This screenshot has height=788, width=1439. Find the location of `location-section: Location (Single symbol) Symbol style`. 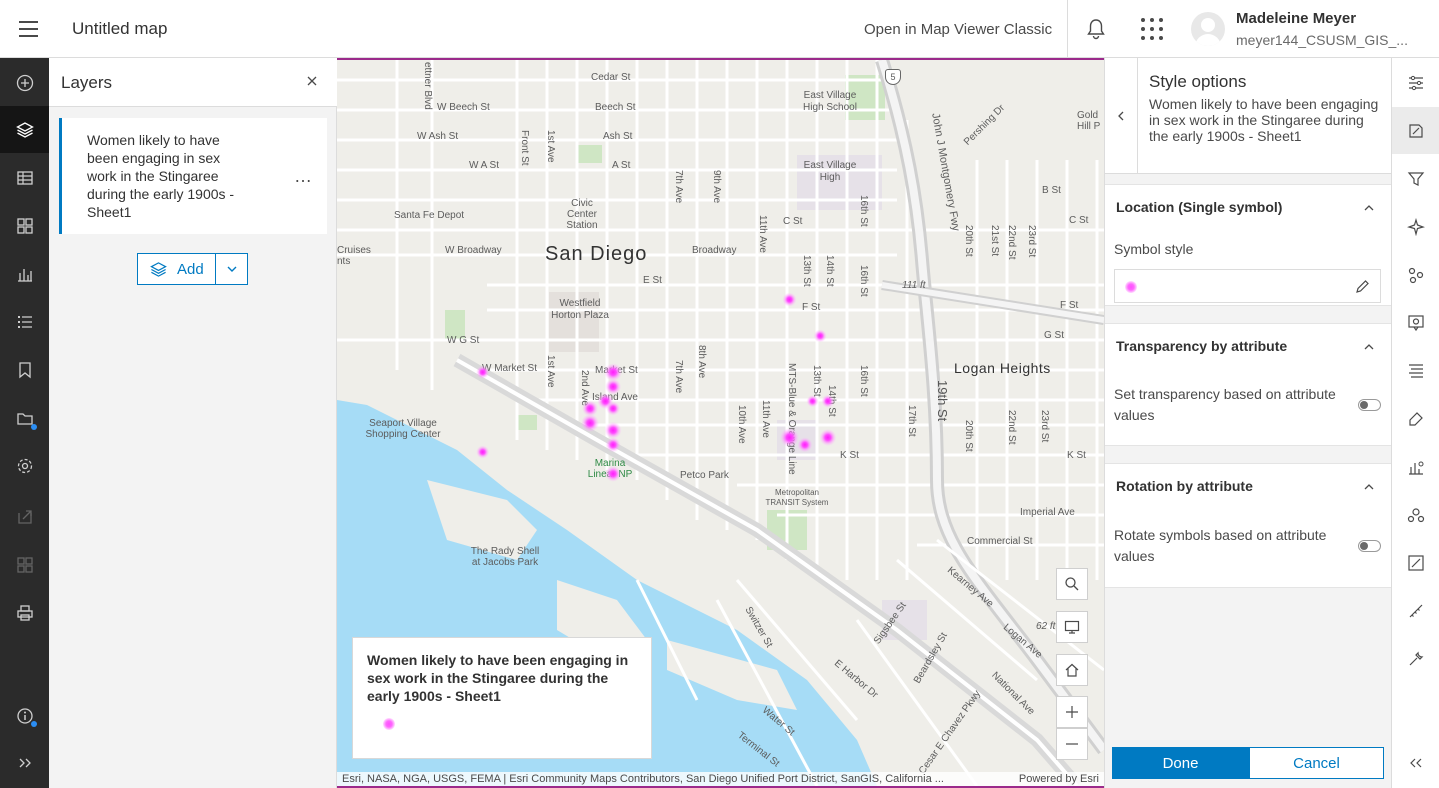

location-section: Location (Single symbol) Symbol style is located at coordinates (1248, 245).